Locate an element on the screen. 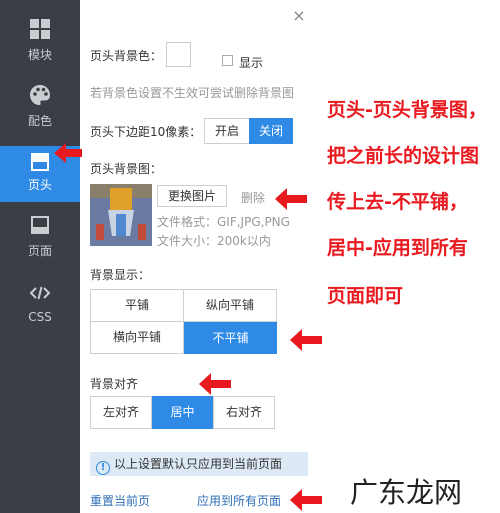 The height and width of the screenshot is (513, 500). info-icon: ! is located at coordinates (103, 468).